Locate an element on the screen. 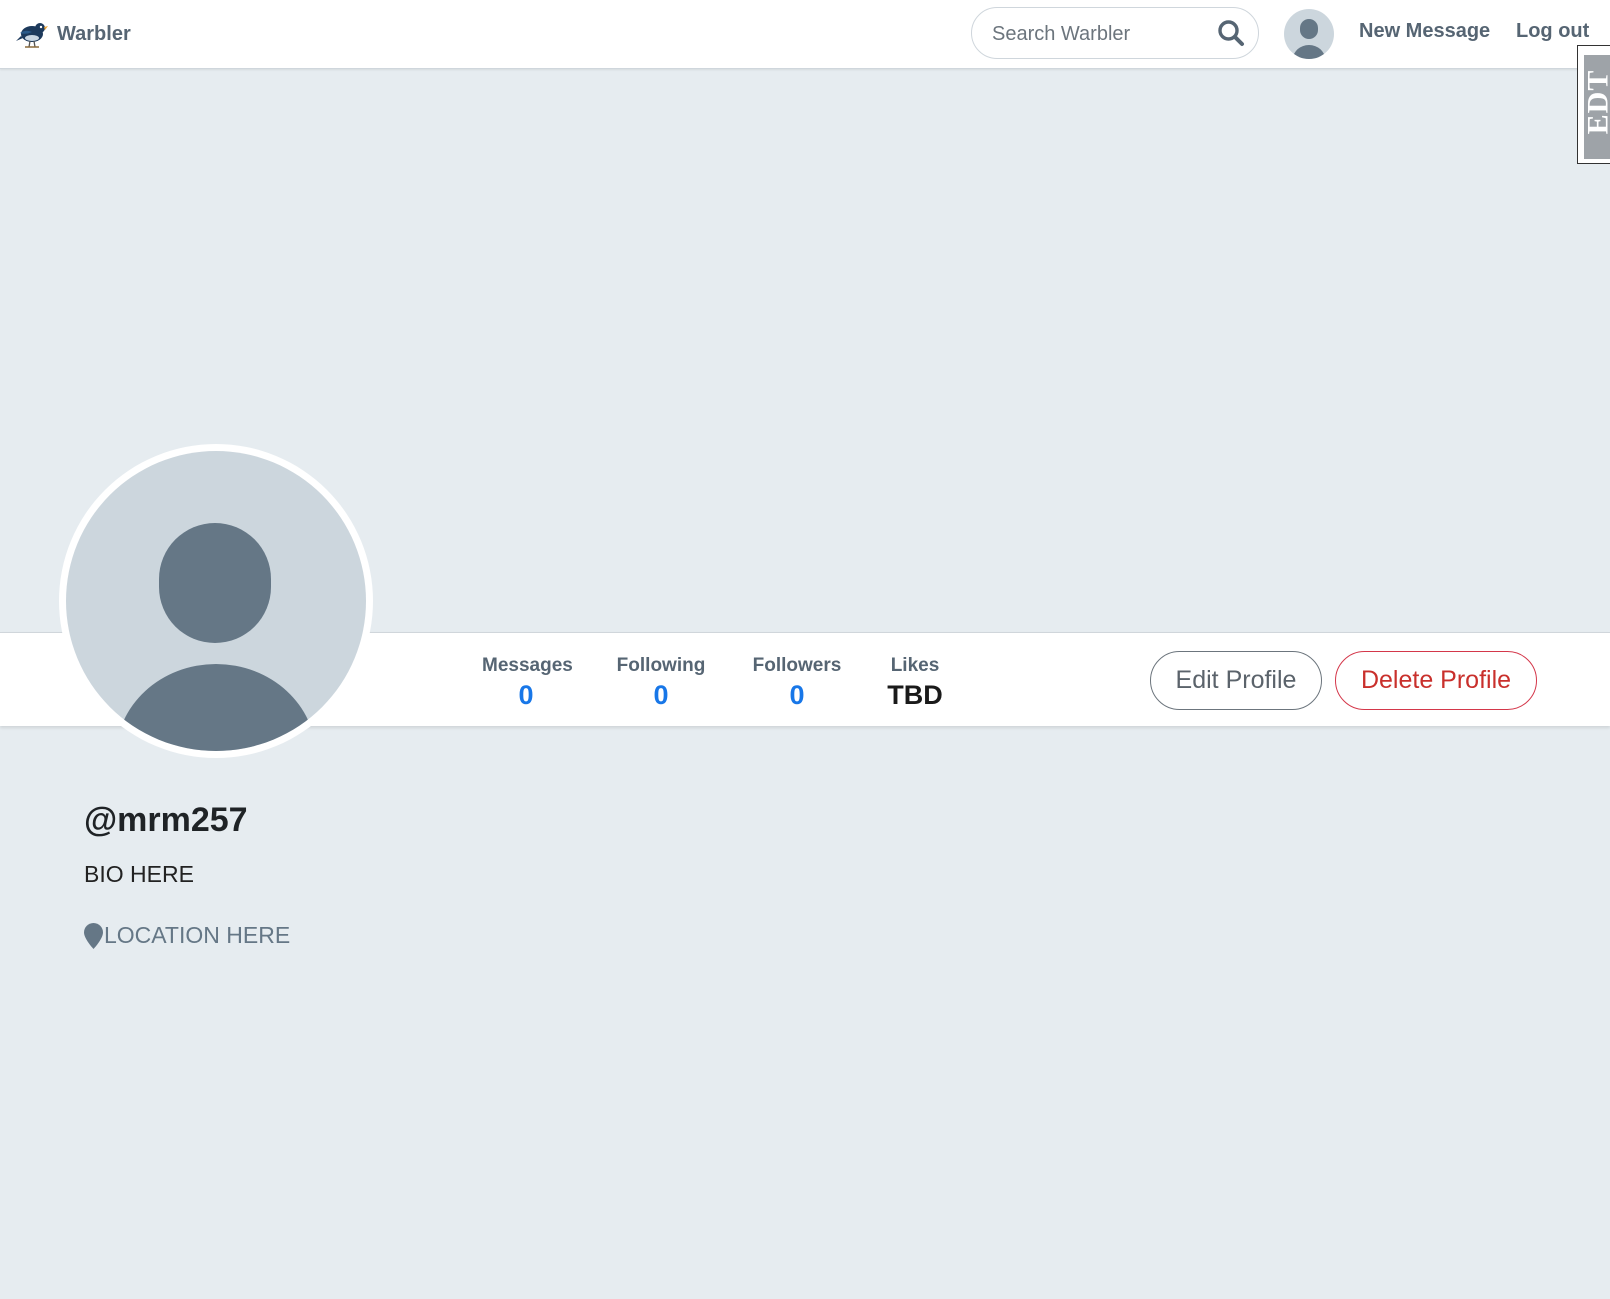 This screenshot has width=1610, height=1299. map-marker-icon is located at coordinates (94, 935).